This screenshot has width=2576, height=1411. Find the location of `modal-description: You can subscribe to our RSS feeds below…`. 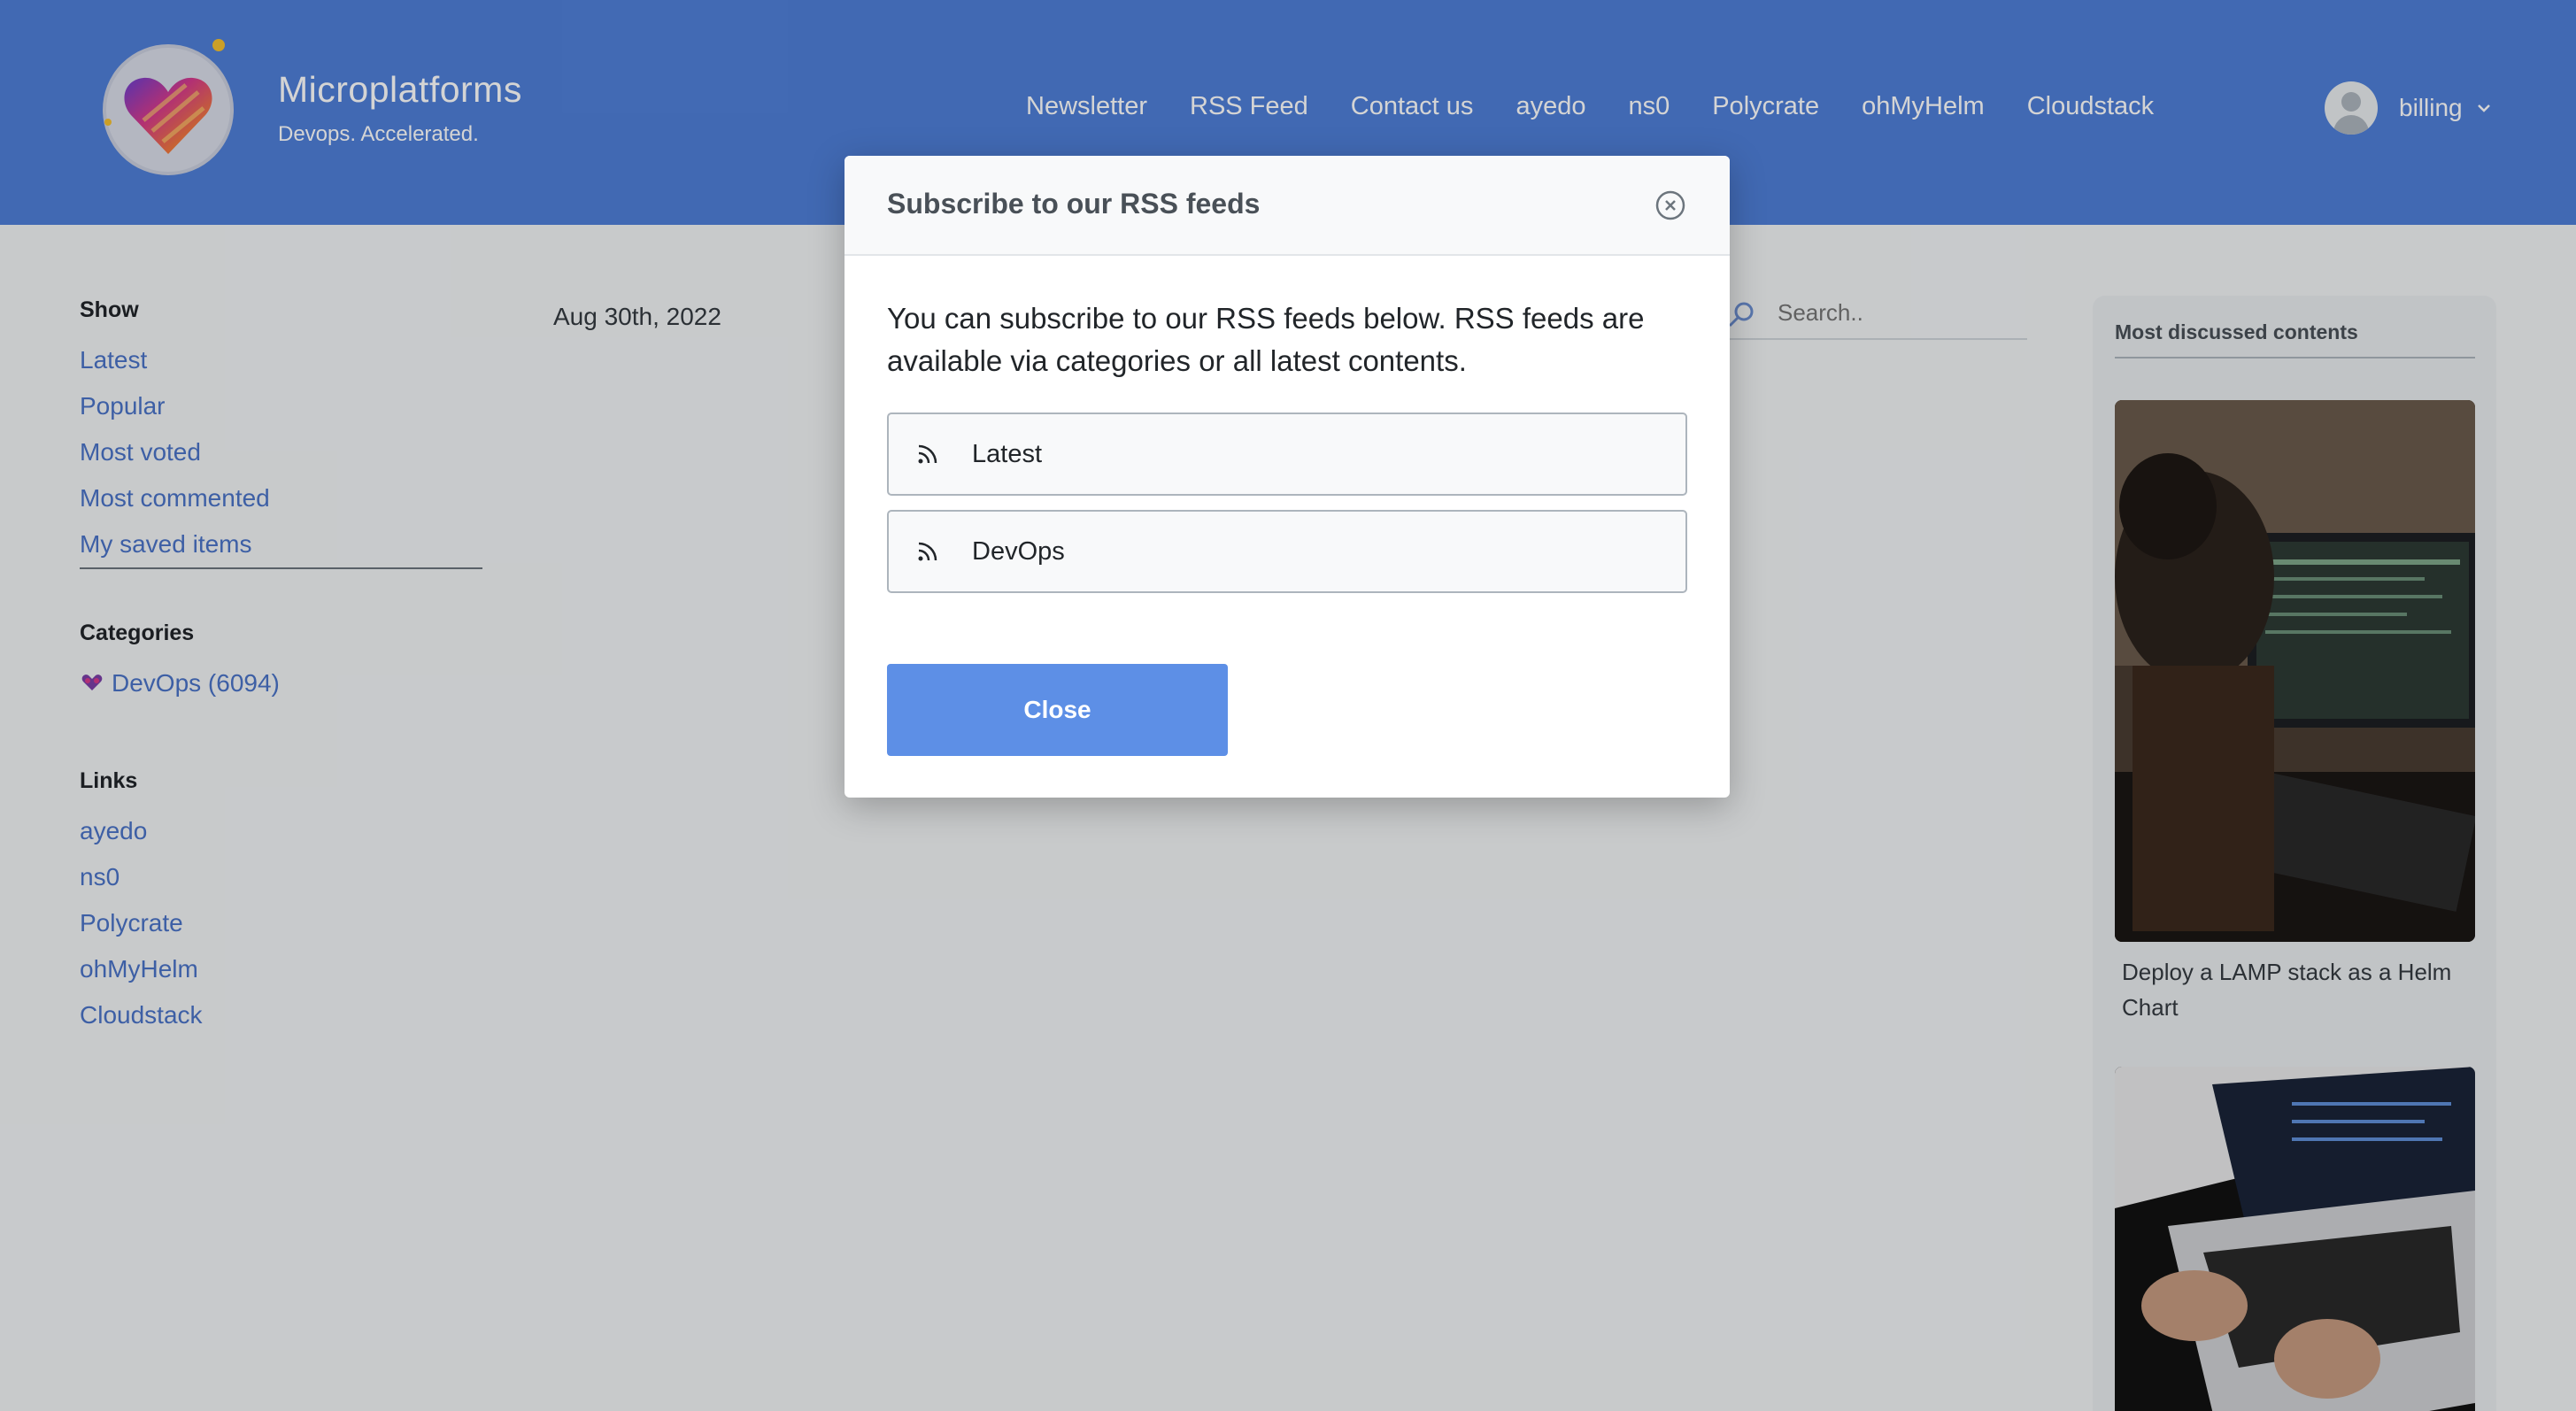

modal-description: You can subscribe to our RSS feeds below… is located at coordinates (1266, 339).